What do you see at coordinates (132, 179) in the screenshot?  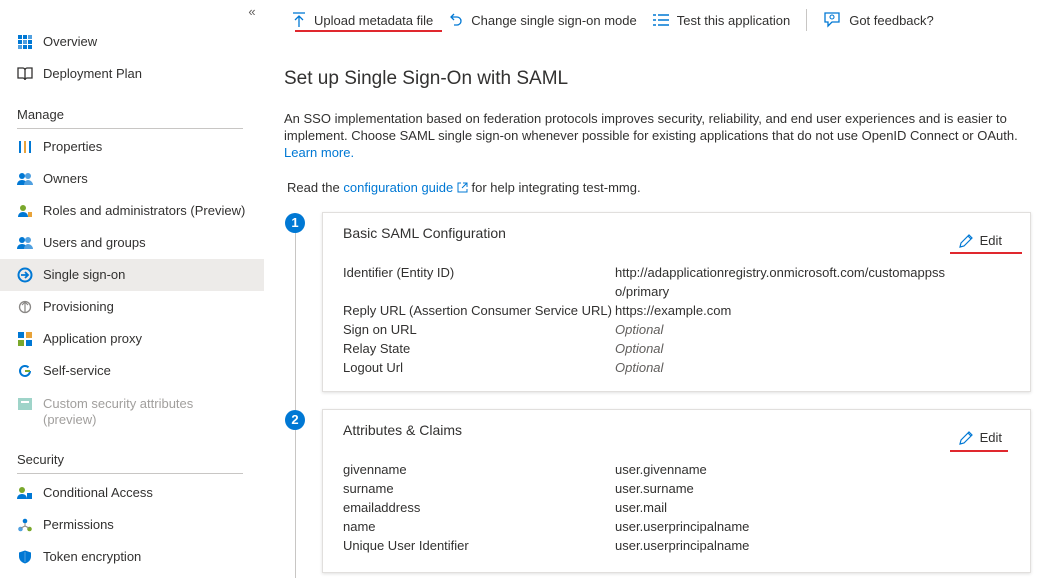 I see `nav-item-owners: Owners` at bounding box center [132, 179].